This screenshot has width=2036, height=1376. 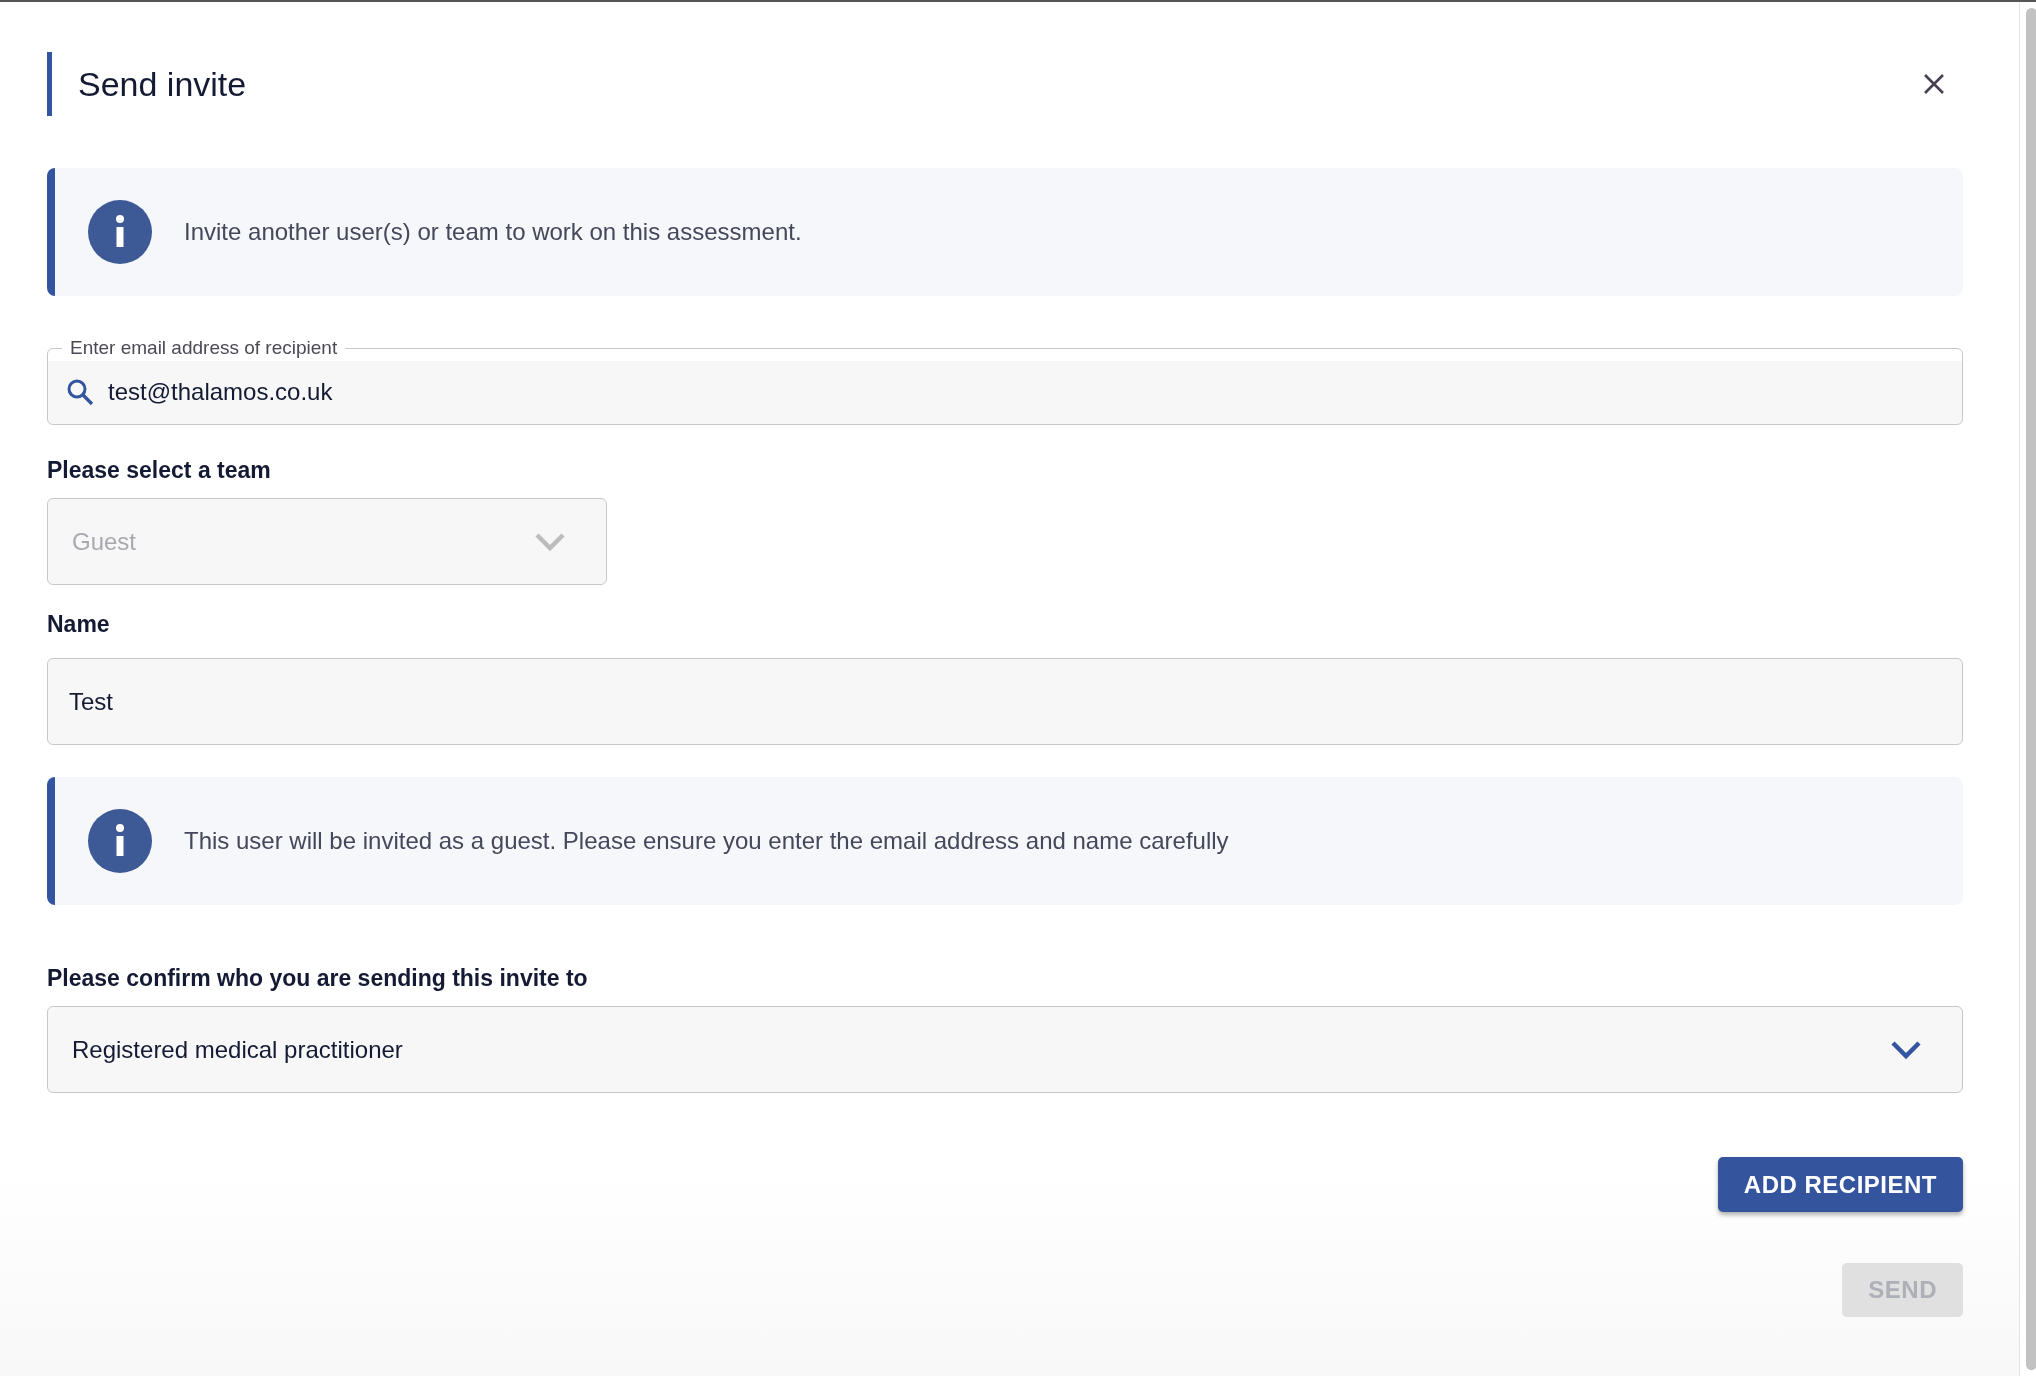 What do you see at coordinates (1005, 1049) in the screenshot?
I see `recipient-type-dropdown: Registered medical practitioner` at bounding box center [1005, 1049].